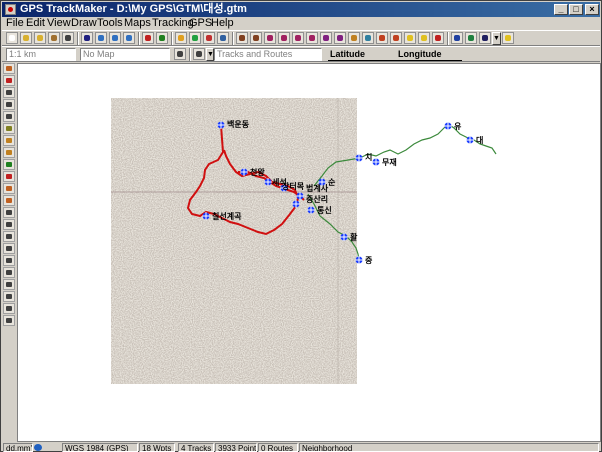  Describe the element at coordinates (68, 38) in the screenshot. I see `print-icon` at that location.